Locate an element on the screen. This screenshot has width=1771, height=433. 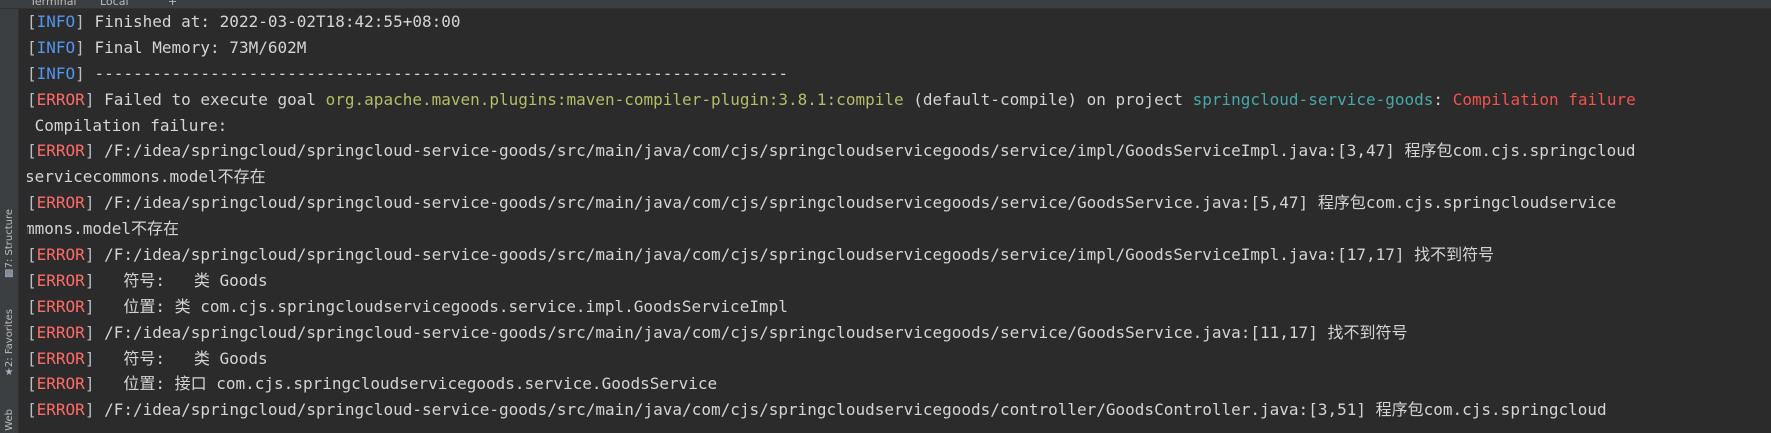
sidebar-item-label: Web is located at coordinates (9, 420).